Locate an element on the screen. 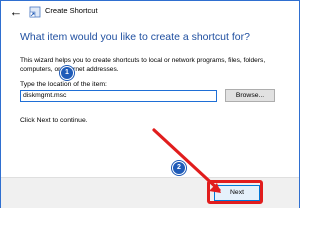 The height and width of the screenshot is (240, 320). shortcut-icon is located at coordinates (35, 12).